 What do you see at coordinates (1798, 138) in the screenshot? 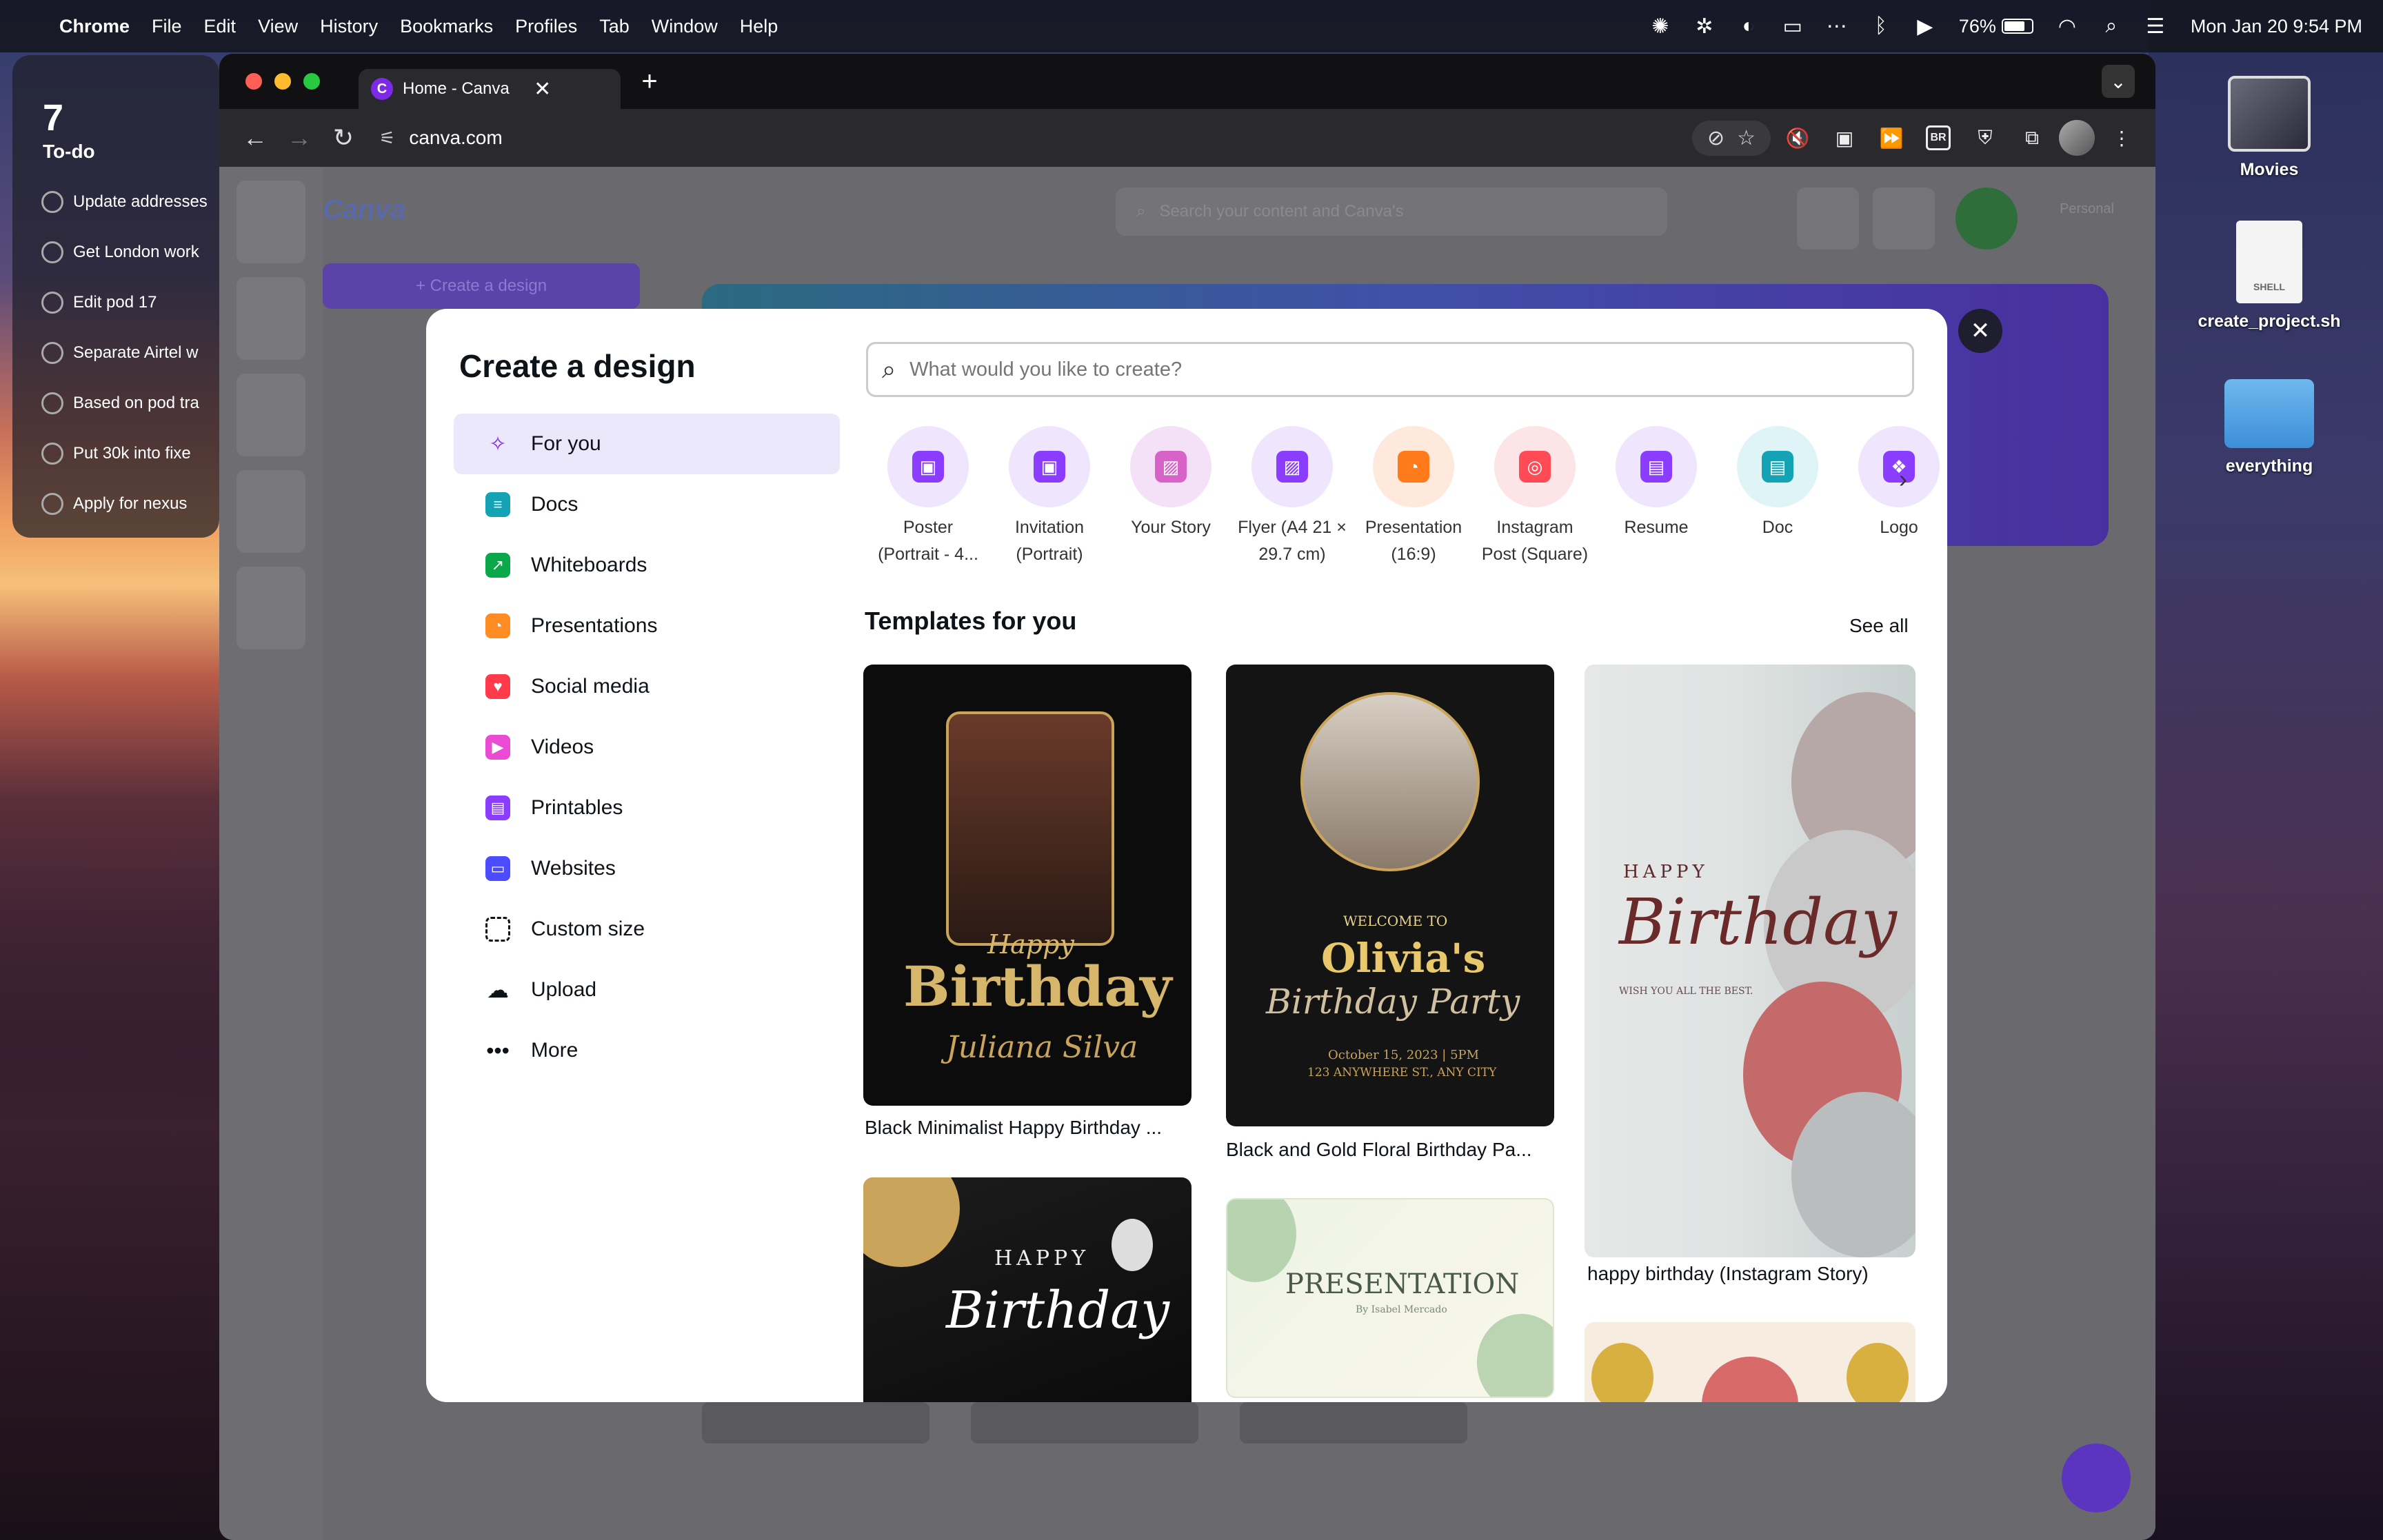
I see `mute-tab-icon: 🔇` at bounding box center [1798, 138].